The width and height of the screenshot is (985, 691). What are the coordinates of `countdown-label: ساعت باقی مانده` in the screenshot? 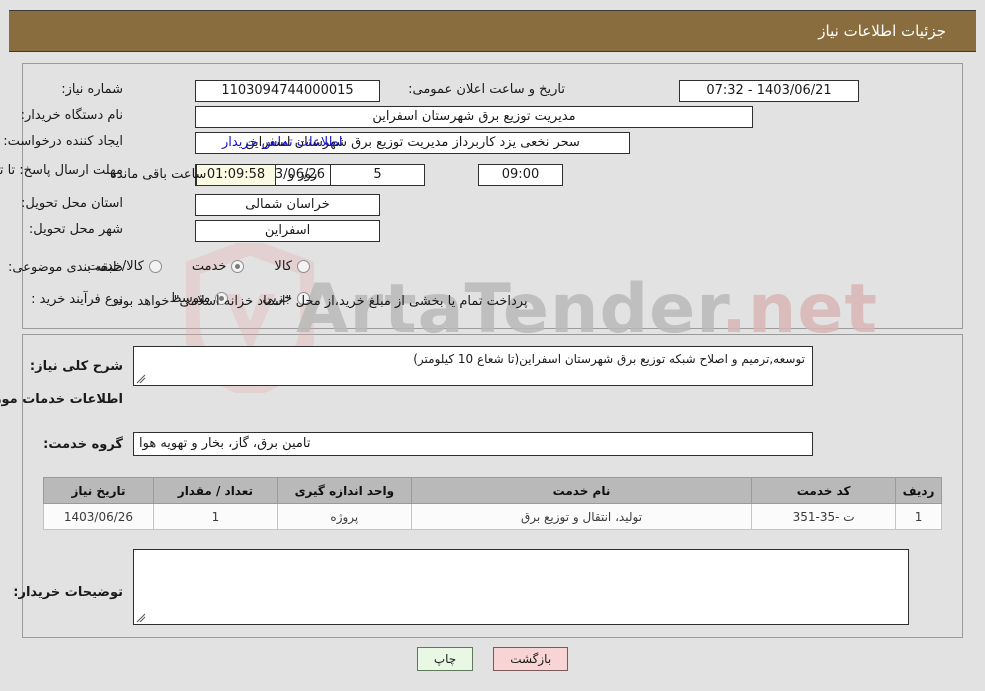 It's located at (158, 174).